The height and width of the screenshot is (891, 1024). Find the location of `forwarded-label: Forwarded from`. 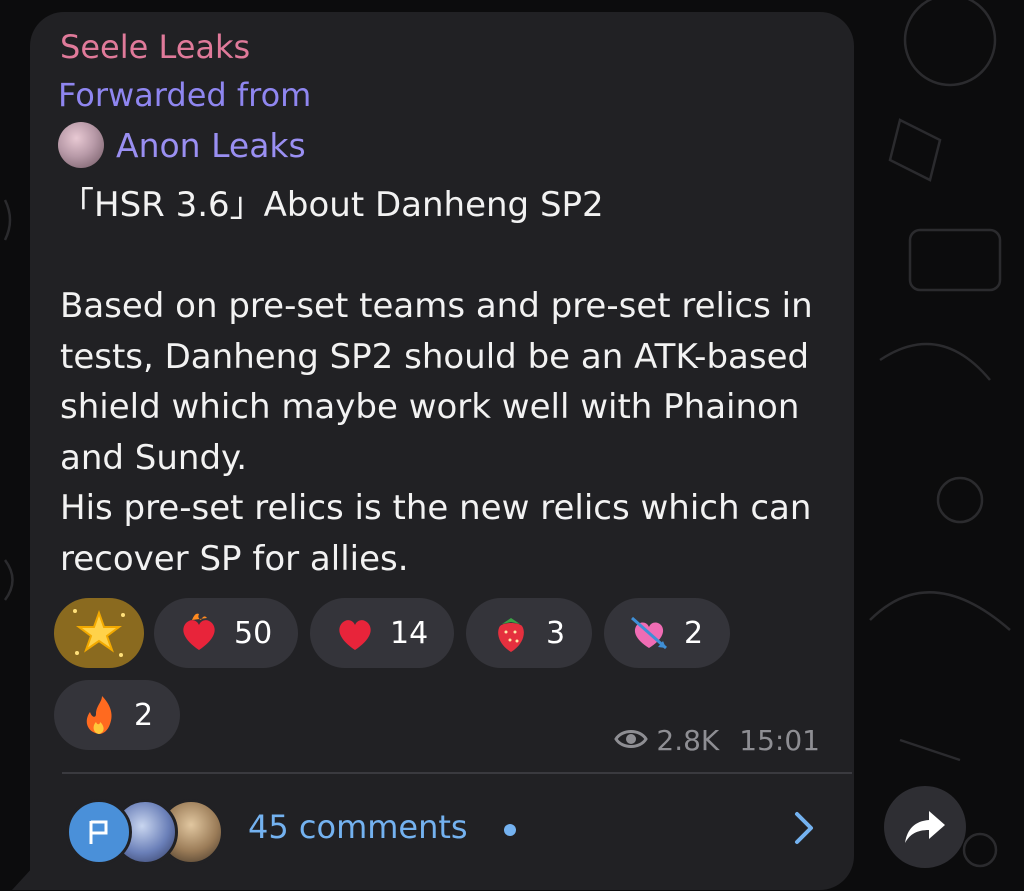

forwarded-label: Forwarded from is located at coordinates (185, 95).